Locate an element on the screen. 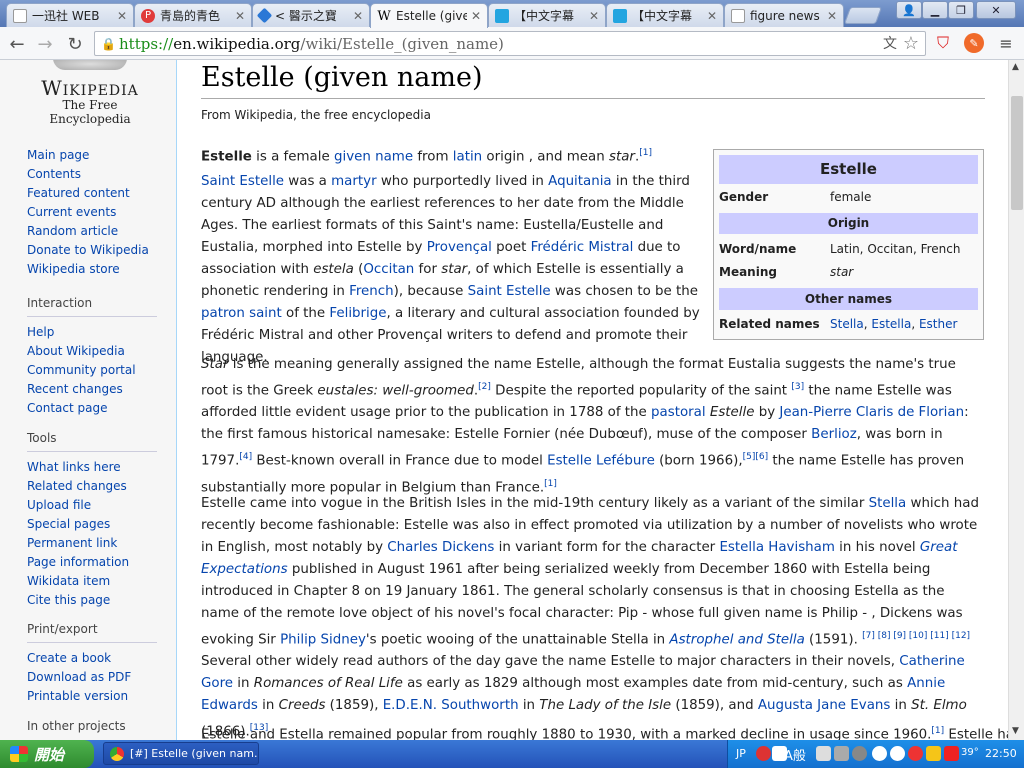  chrome-icon is located at coordinates (117, 753).